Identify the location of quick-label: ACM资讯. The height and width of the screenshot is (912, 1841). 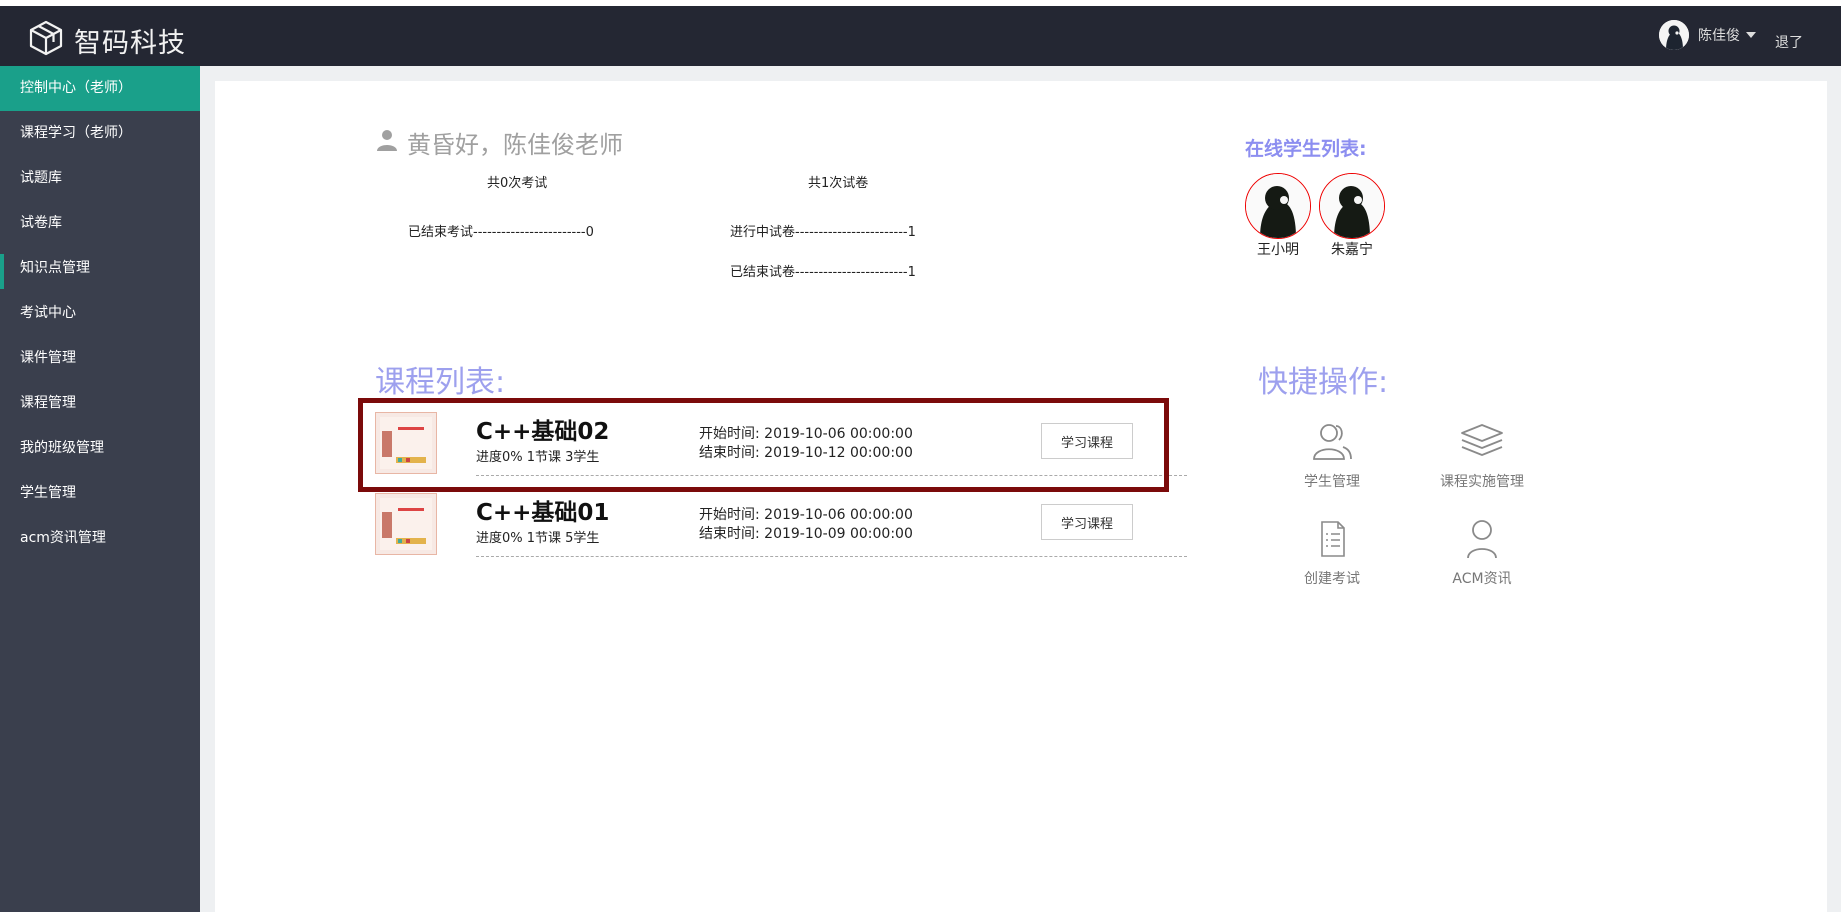
(1482, 579).